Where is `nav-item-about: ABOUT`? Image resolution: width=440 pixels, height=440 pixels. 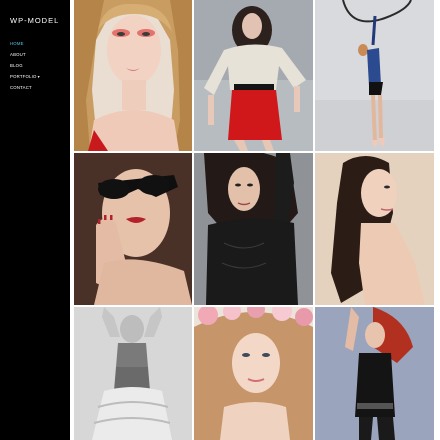 nav-item-about: ABOUT is located at coordinates (25, 54).